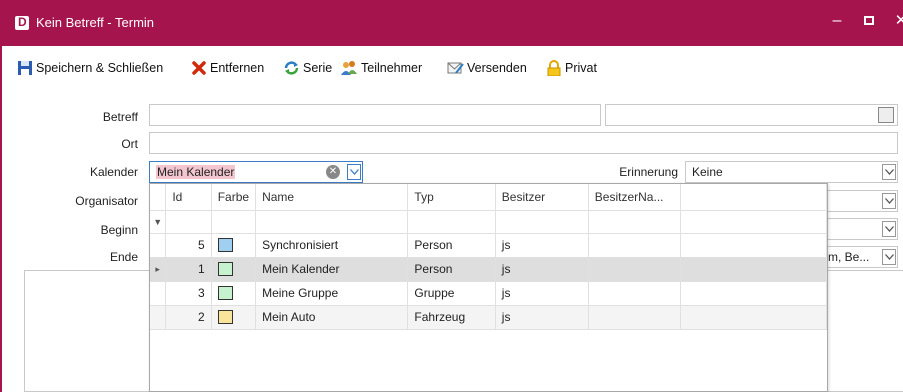  Describe the element at coordinates (113, 172) in the screenshot. I see `kalender-label: Kalender` at that location.